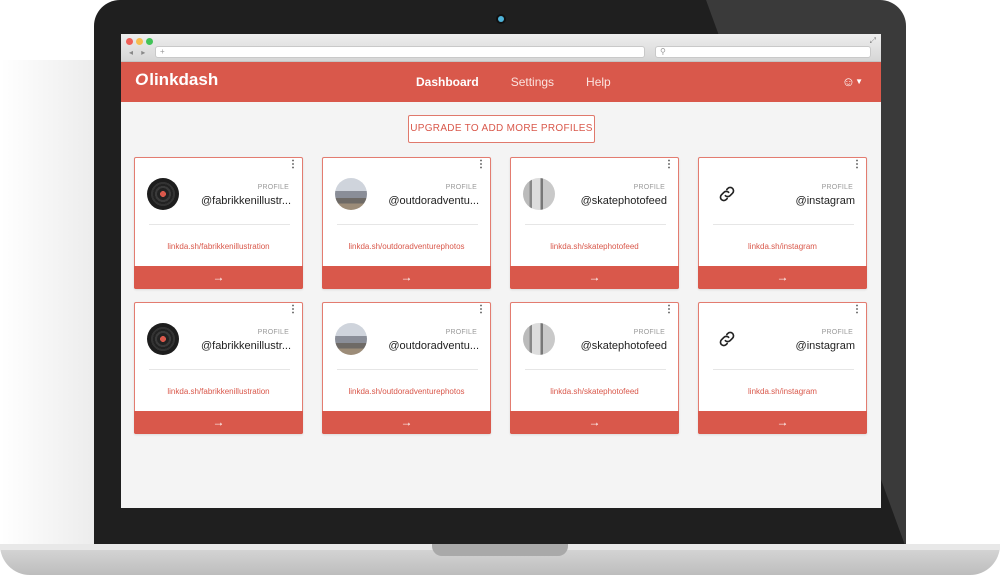  What do you see at coordinates (848, 81) in the screenshot?
I see `user-icon: ☺` at bounding box center [848, 81].